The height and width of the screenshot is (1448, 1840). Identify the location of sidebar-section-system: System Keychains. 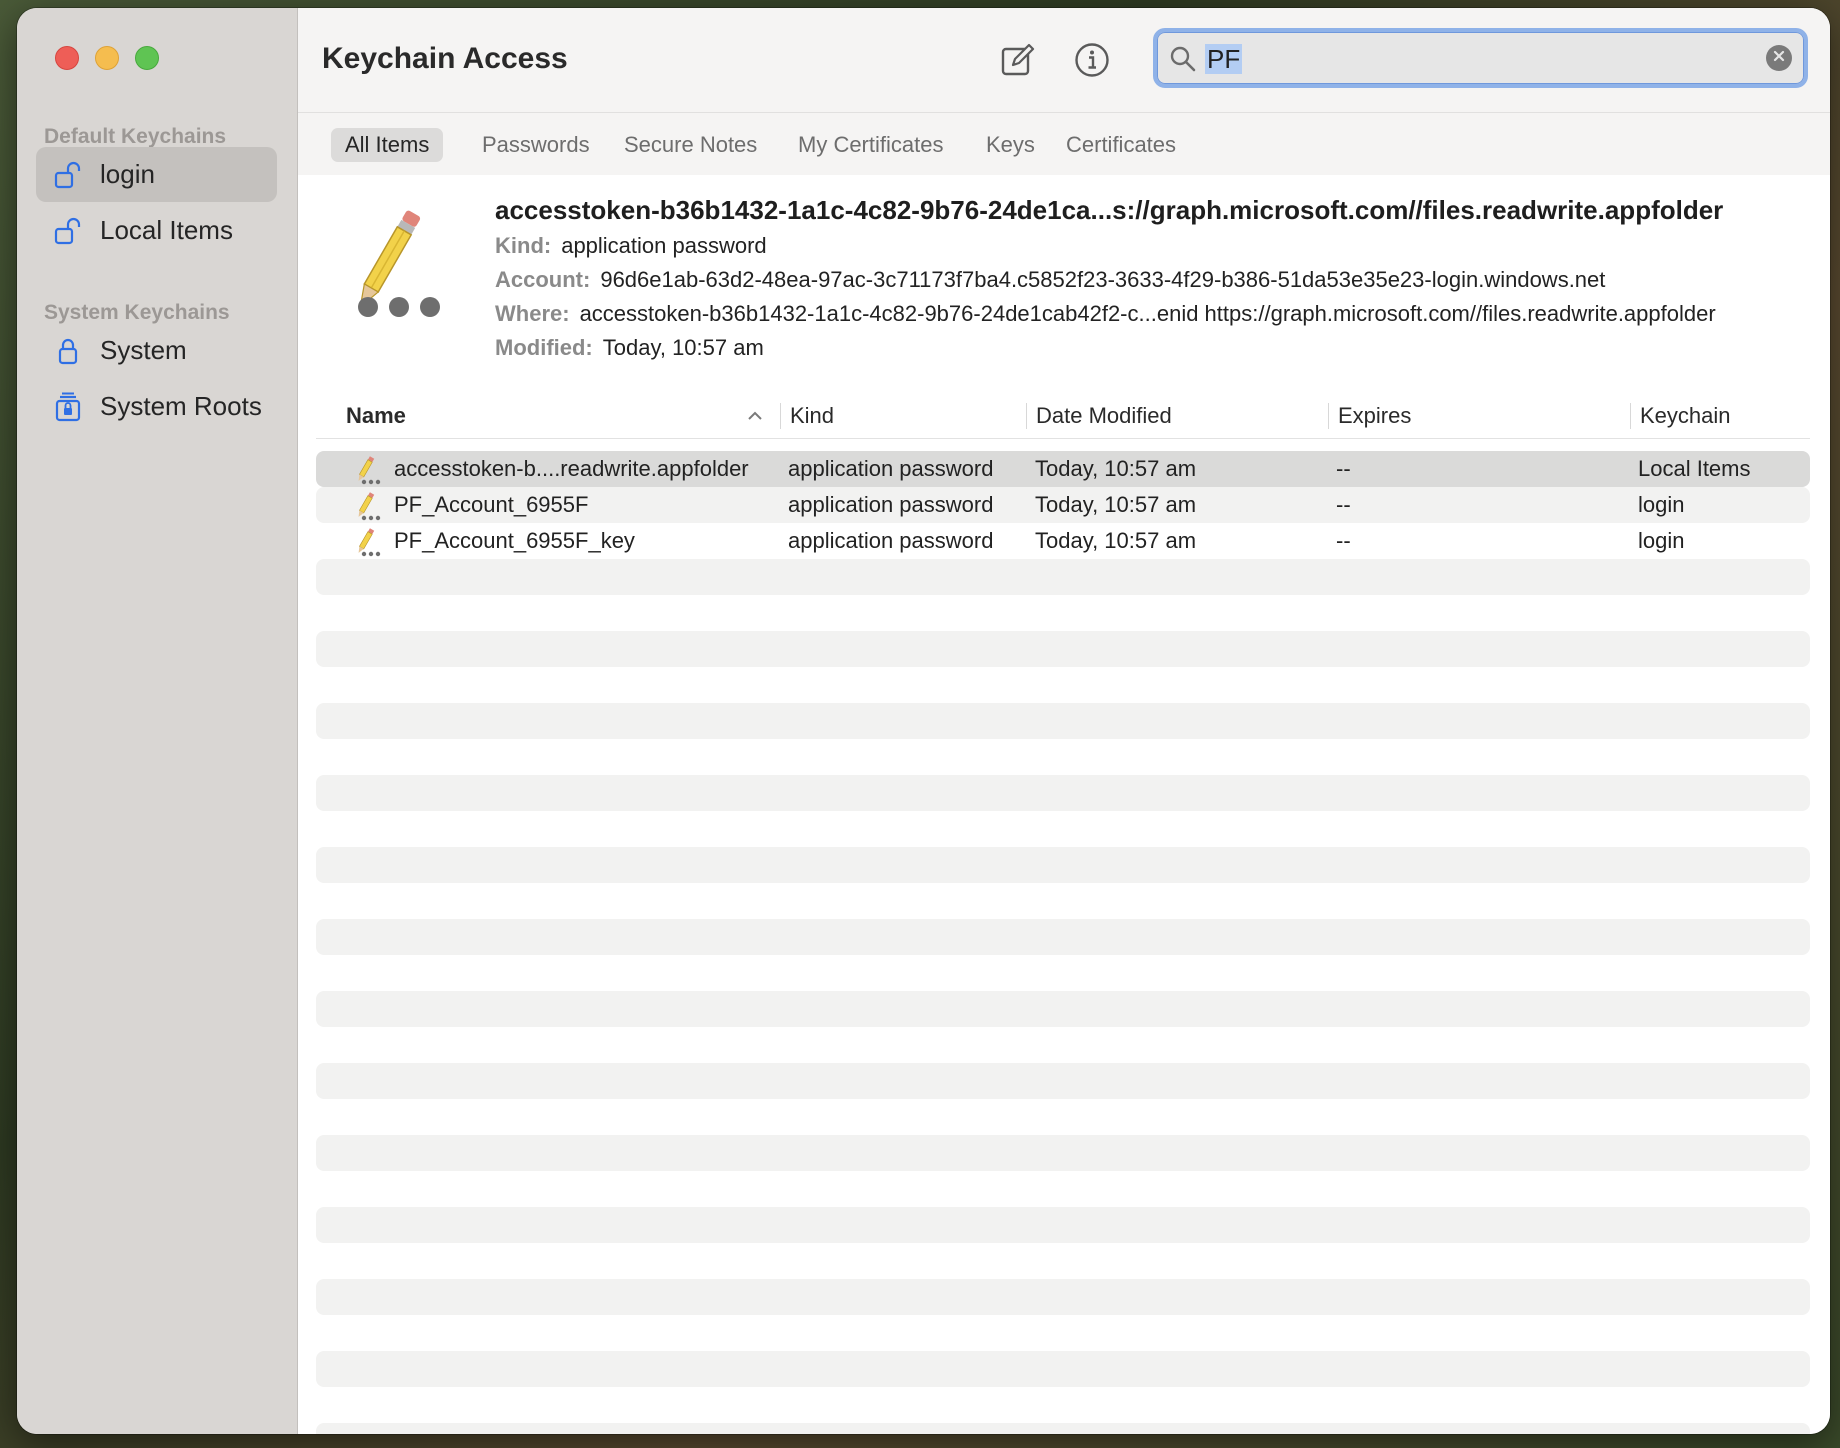
(137, 312).